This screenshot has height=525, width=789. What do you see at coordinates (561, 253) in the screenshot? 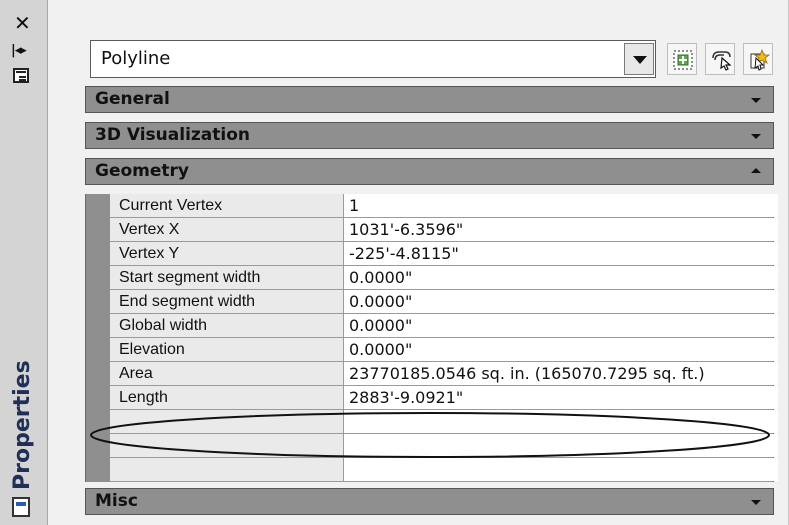
I see `property-value: -225'-4.8115"` at bounding box center [561, 253].